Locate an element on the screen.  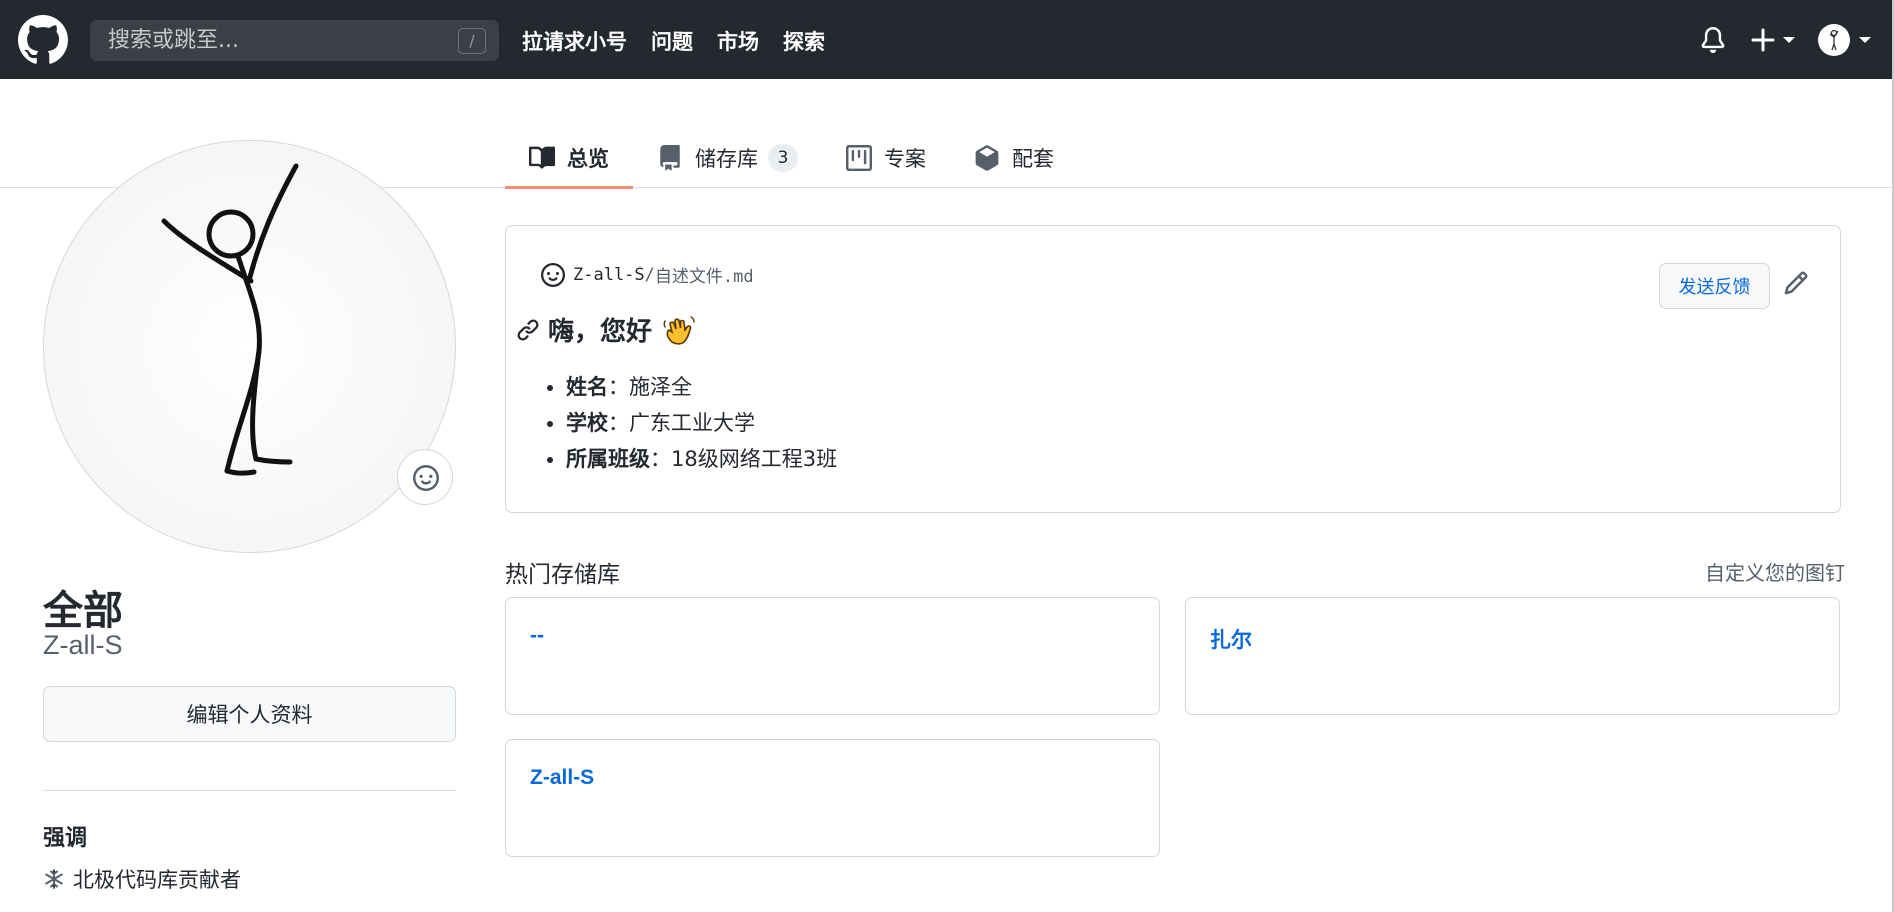
tab-overview: 总览 is located at coordinates (569, 158).